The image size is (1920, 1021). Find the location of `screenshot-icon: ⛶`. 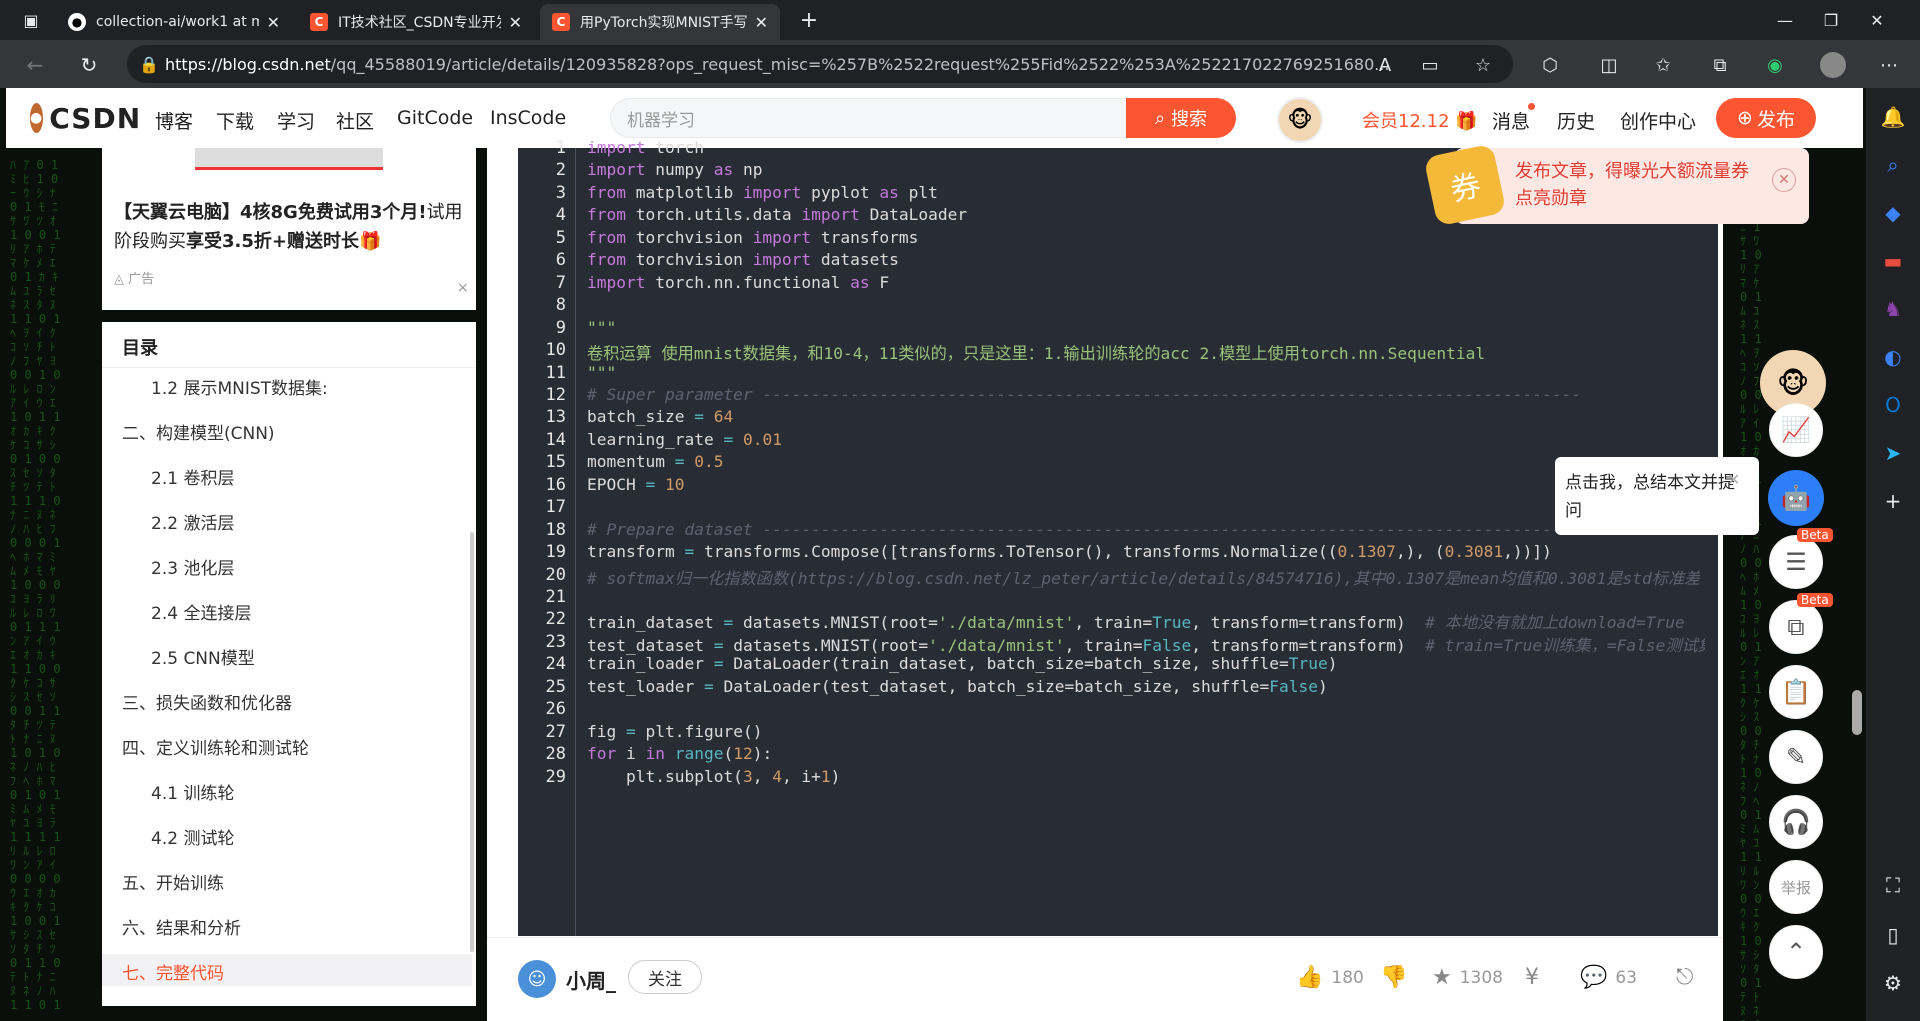

screenshot-icon: ⛶ is located at coordinates (1893, 885).